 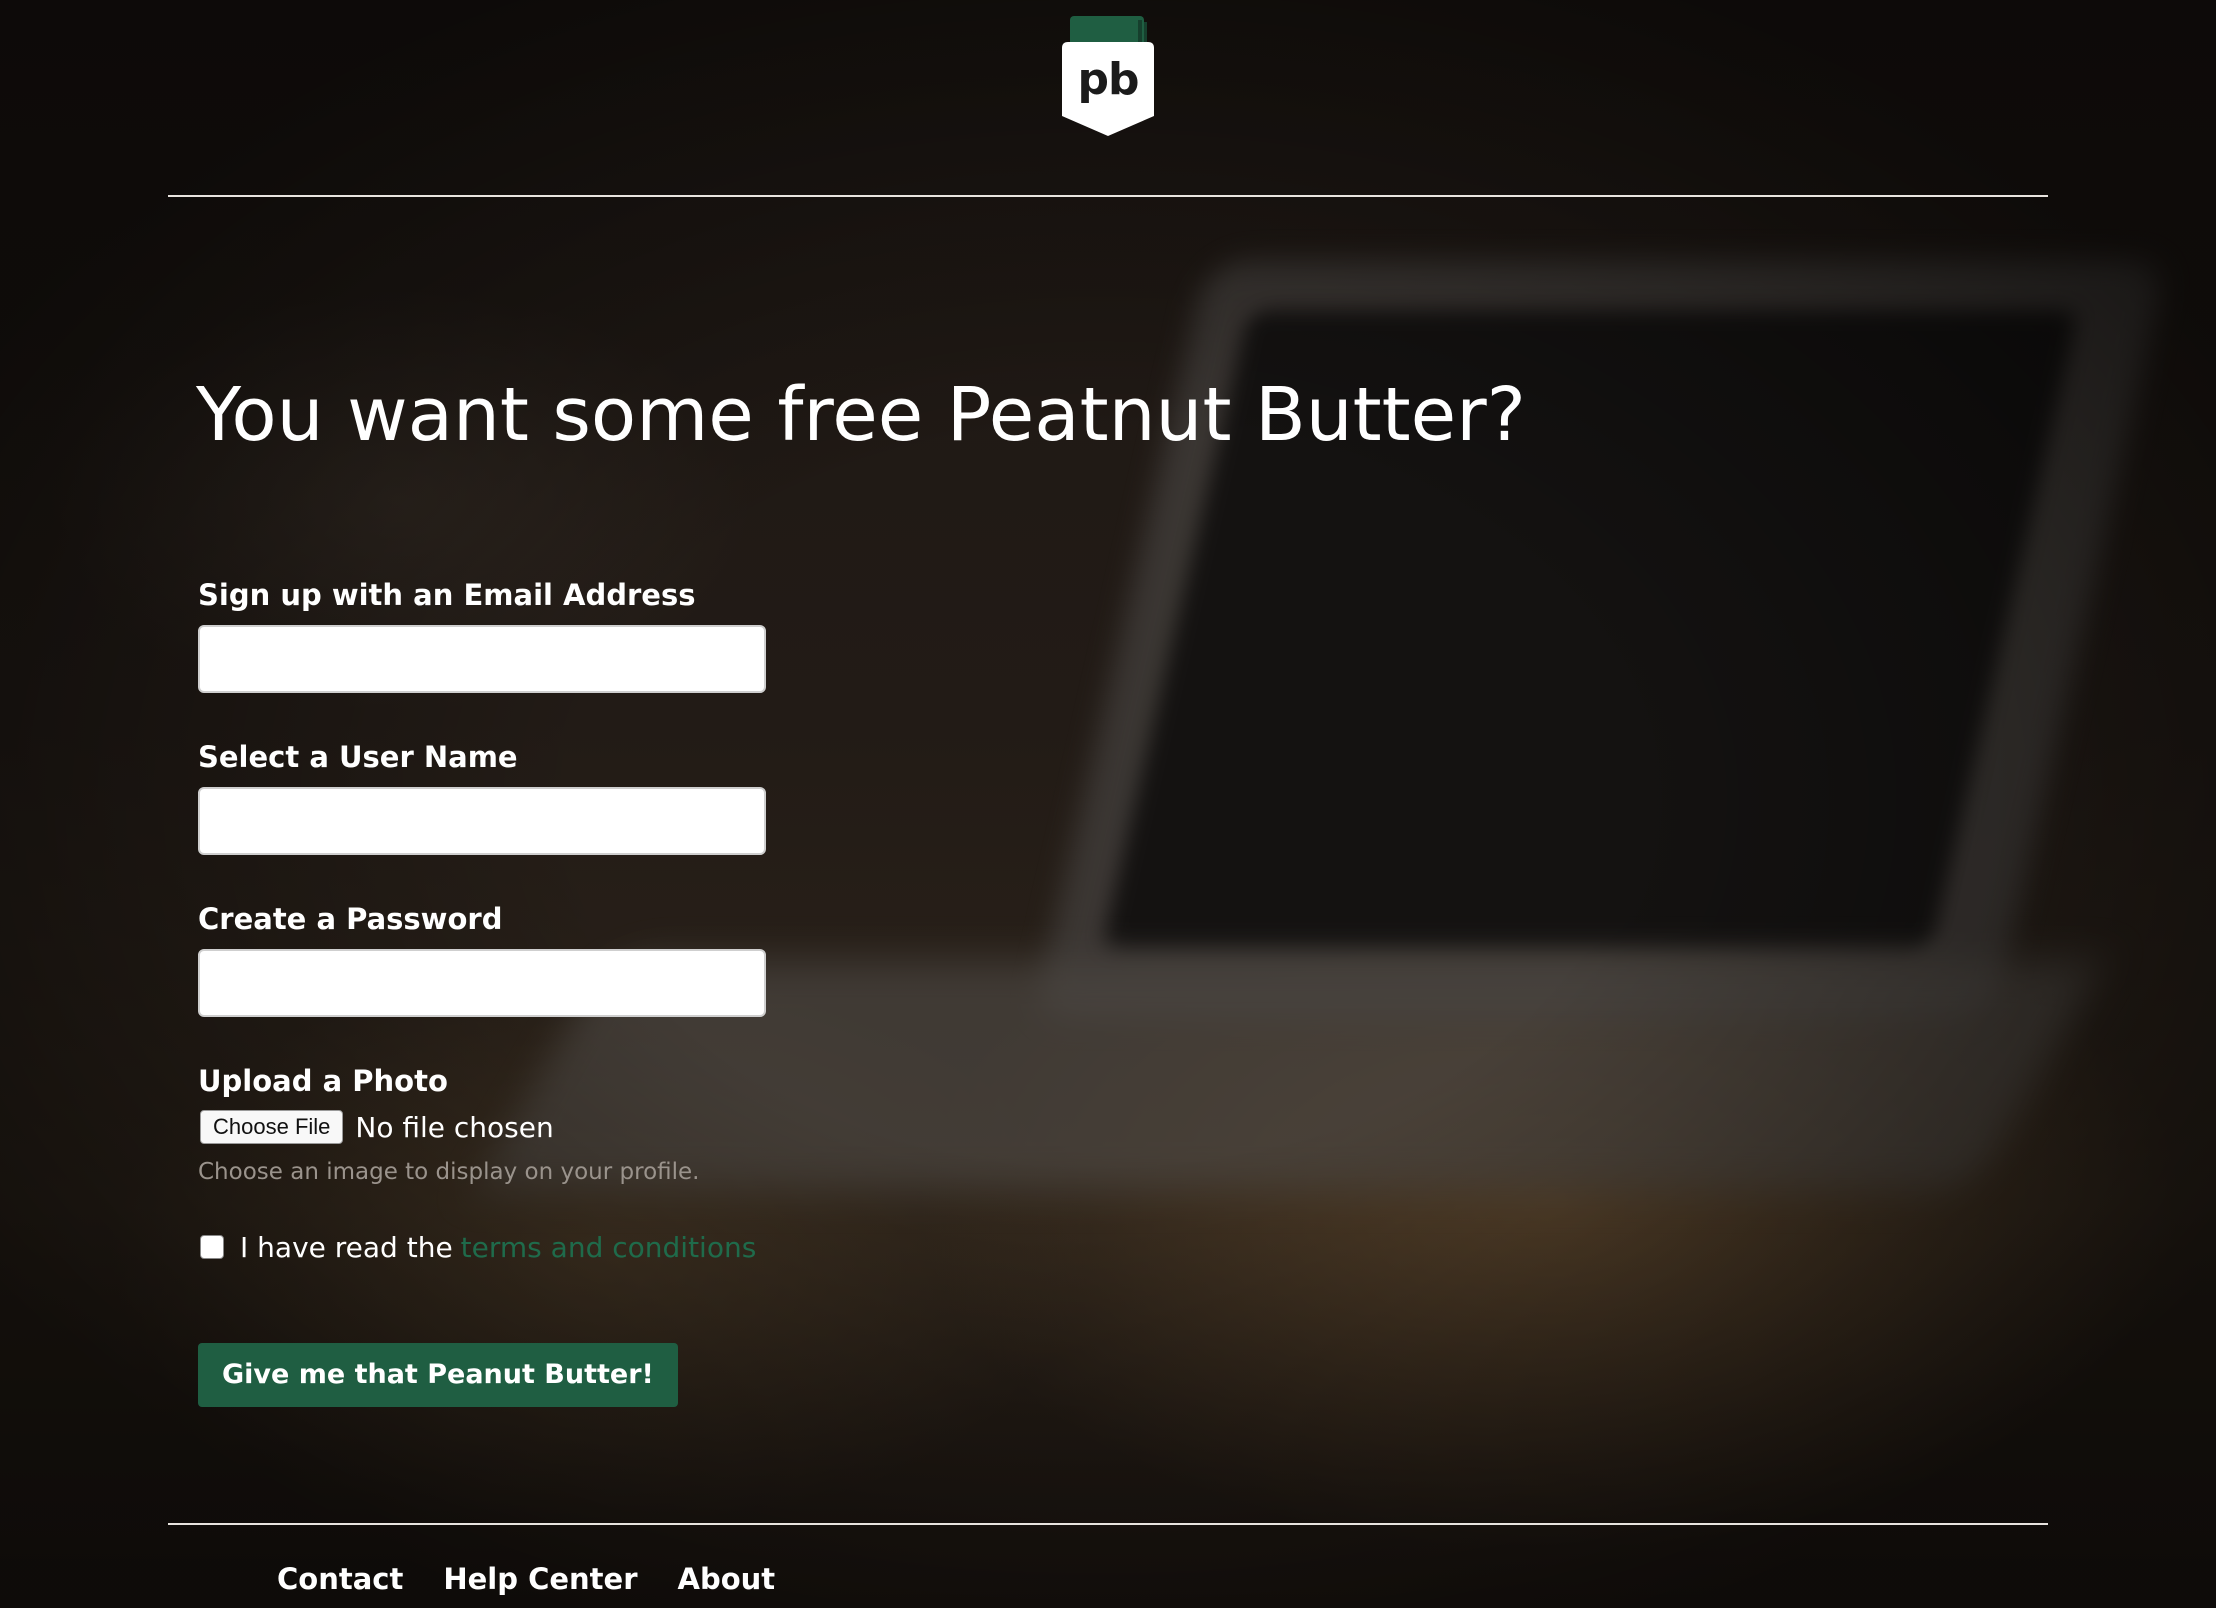 What do you see at coordinates (482, 821) in the screenshot?
I see `username-field` at bounding box center [482, 821].